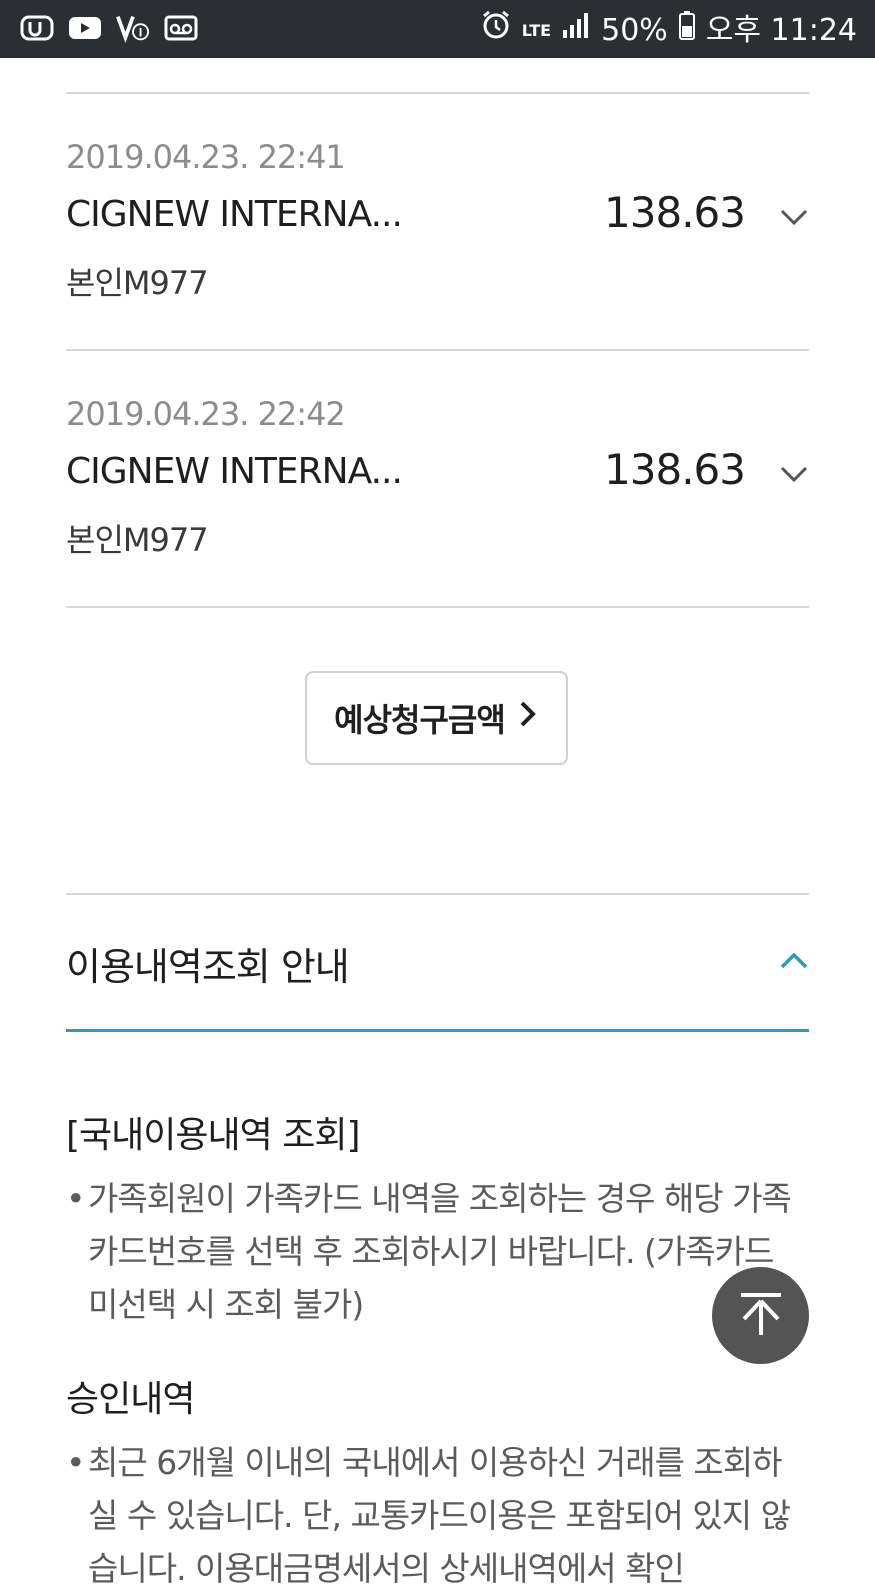  What do you see at coordinates (420, 720) in the screenshot?
I see `estimated-billing-label: 예상청구금액` at bounding box center [420, 720].